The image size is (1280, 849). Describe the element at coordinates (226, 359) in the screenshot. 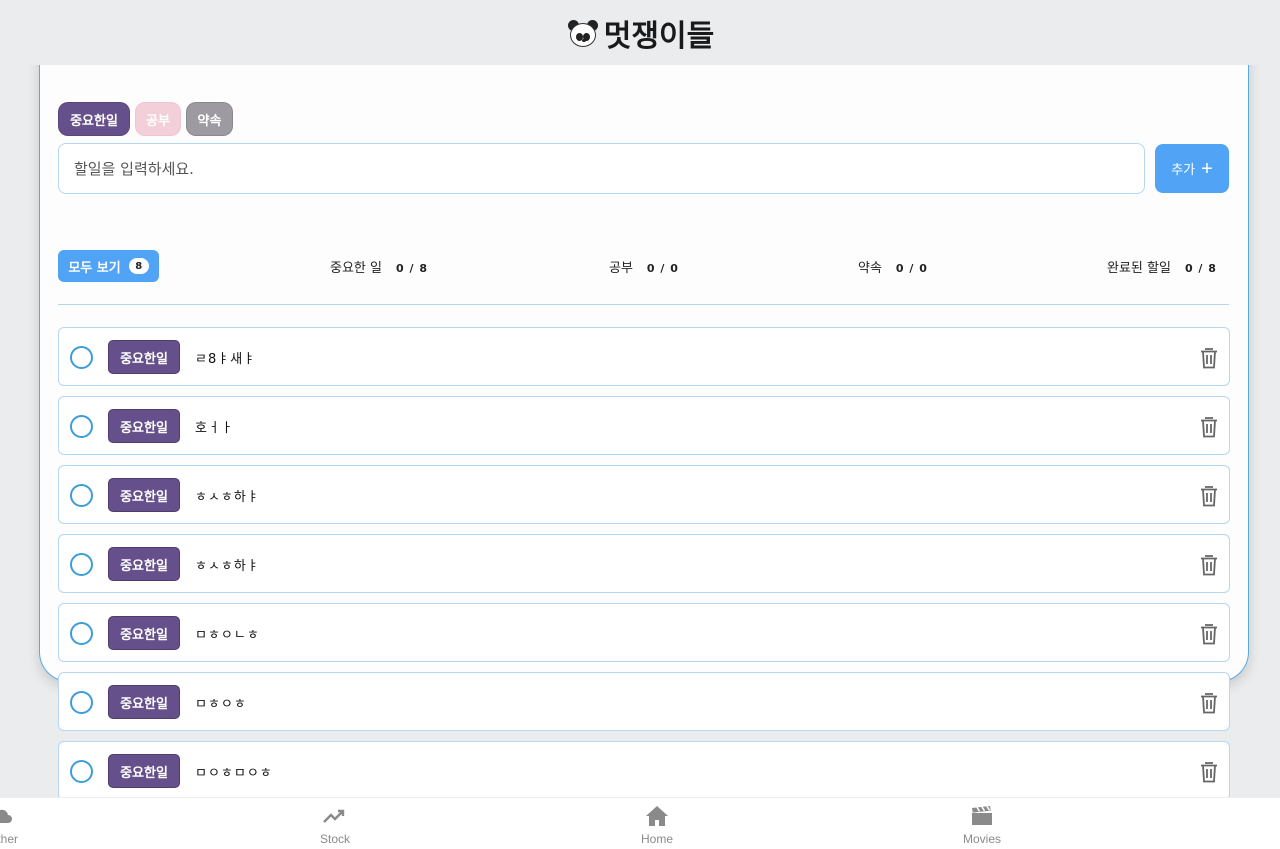

I see `todo-text: ㄹ8ㅑ새ㅑ` at that location.